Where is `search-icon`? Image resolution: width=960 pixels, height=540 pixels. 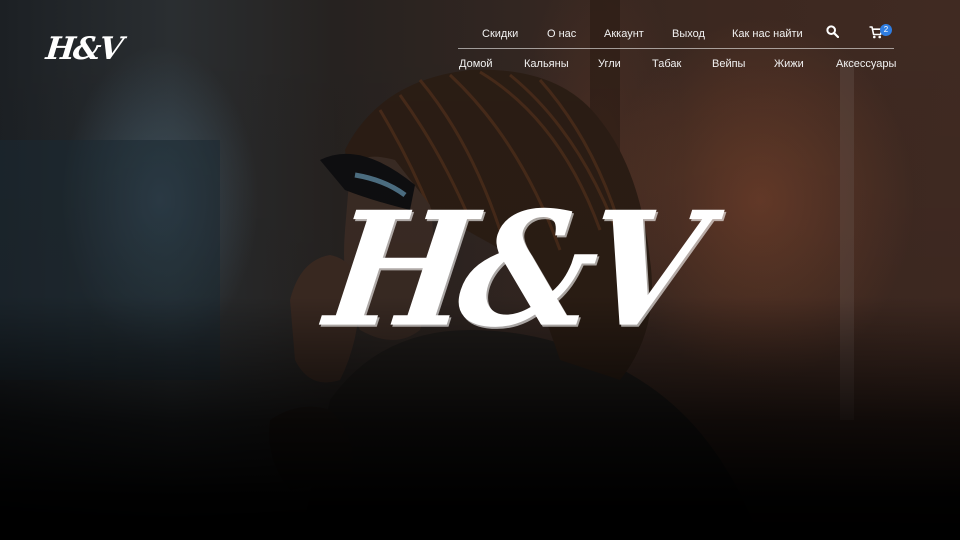 search-icon is located at coordinates (833, 32).